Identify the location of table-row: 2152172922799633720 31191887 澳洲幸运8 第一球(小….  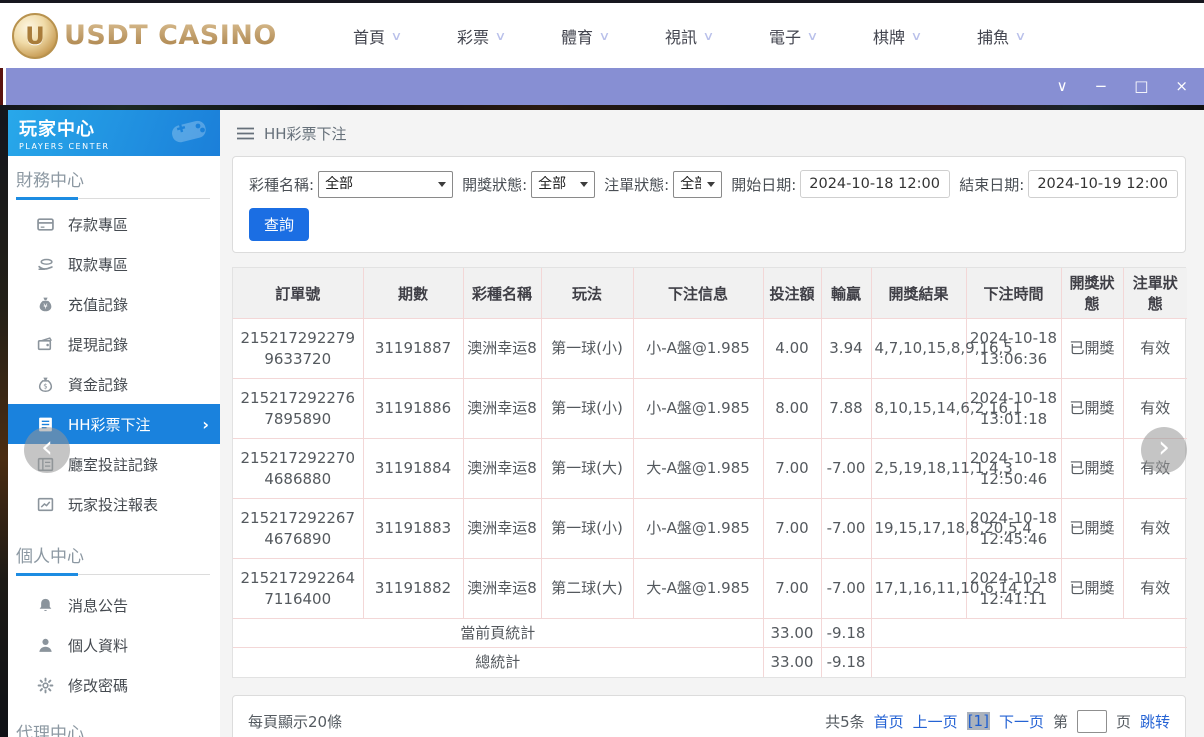
(710, 348).